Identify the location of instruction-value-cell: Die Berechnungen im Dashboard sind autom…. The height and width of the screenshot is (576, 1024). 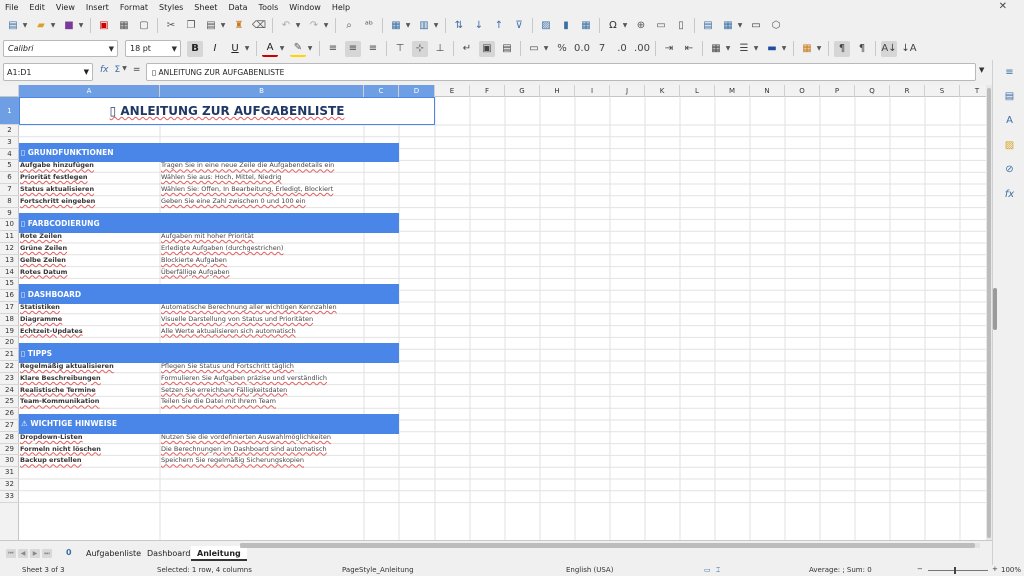
(262, 451).